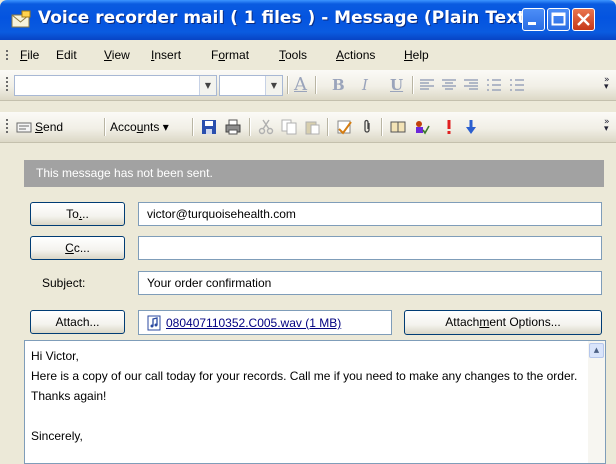  I want to click on close-button, so click(583, 19).